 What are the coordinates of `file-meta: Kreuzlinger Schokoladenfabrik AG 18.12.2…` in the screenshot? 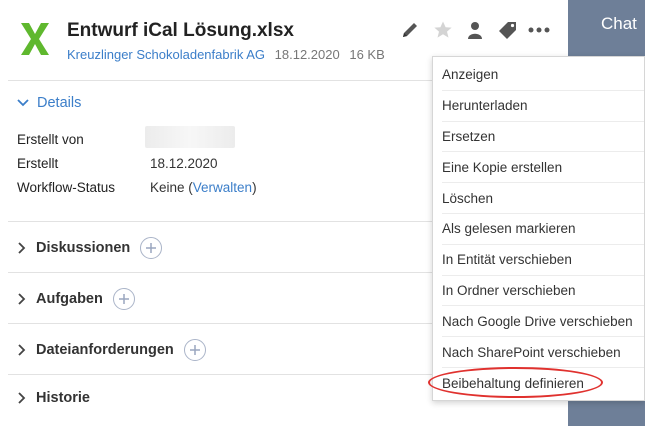 It's located at (229, 54).